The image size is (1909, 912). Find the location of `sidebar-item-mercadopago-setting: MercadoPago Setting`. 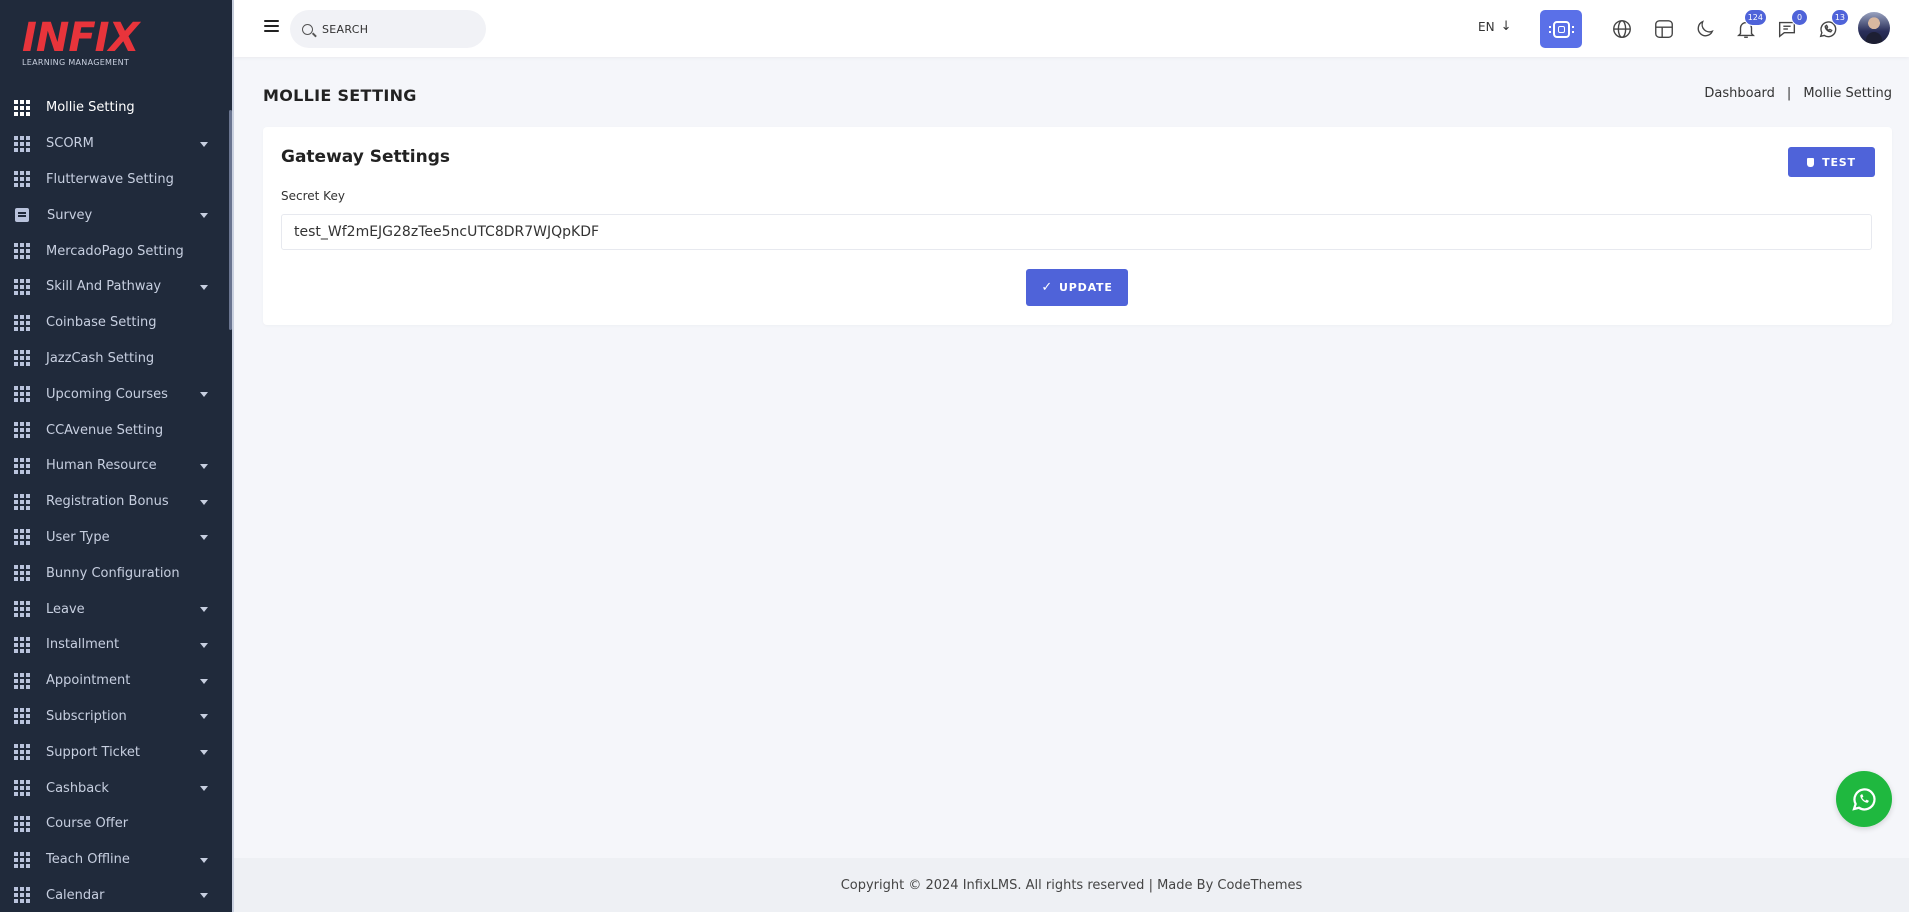

sidebar-item-mercadopago-setting: MercadoPago Setting is located at coordinates (115, 251).